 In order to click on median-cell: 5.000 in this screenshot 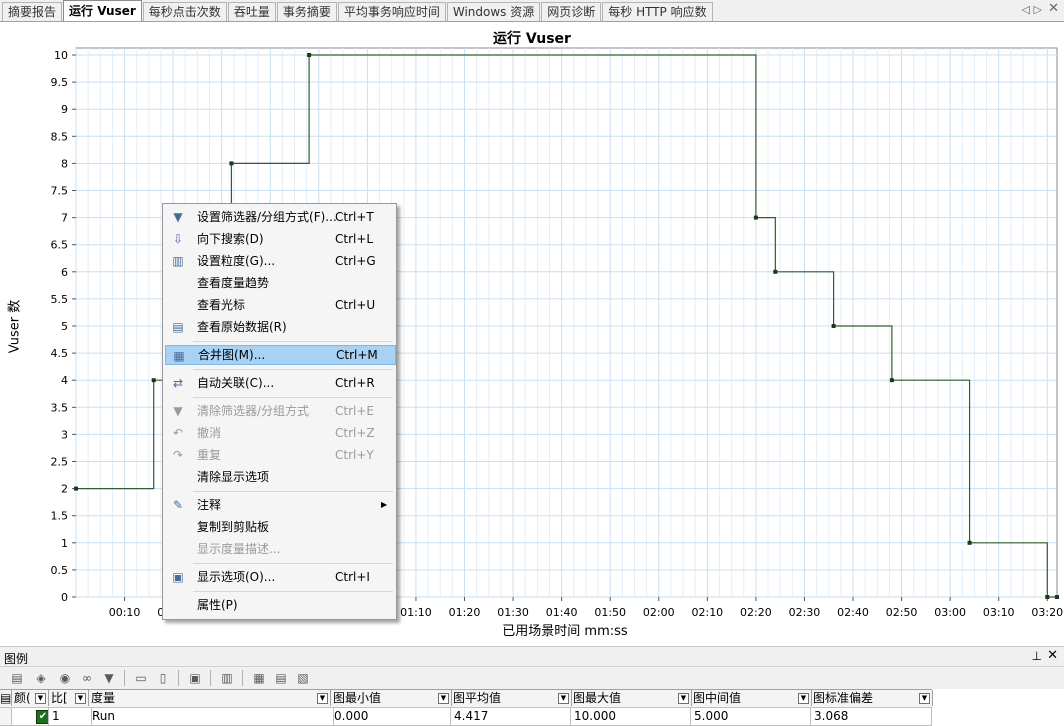, I will do `click(751, 716)`.